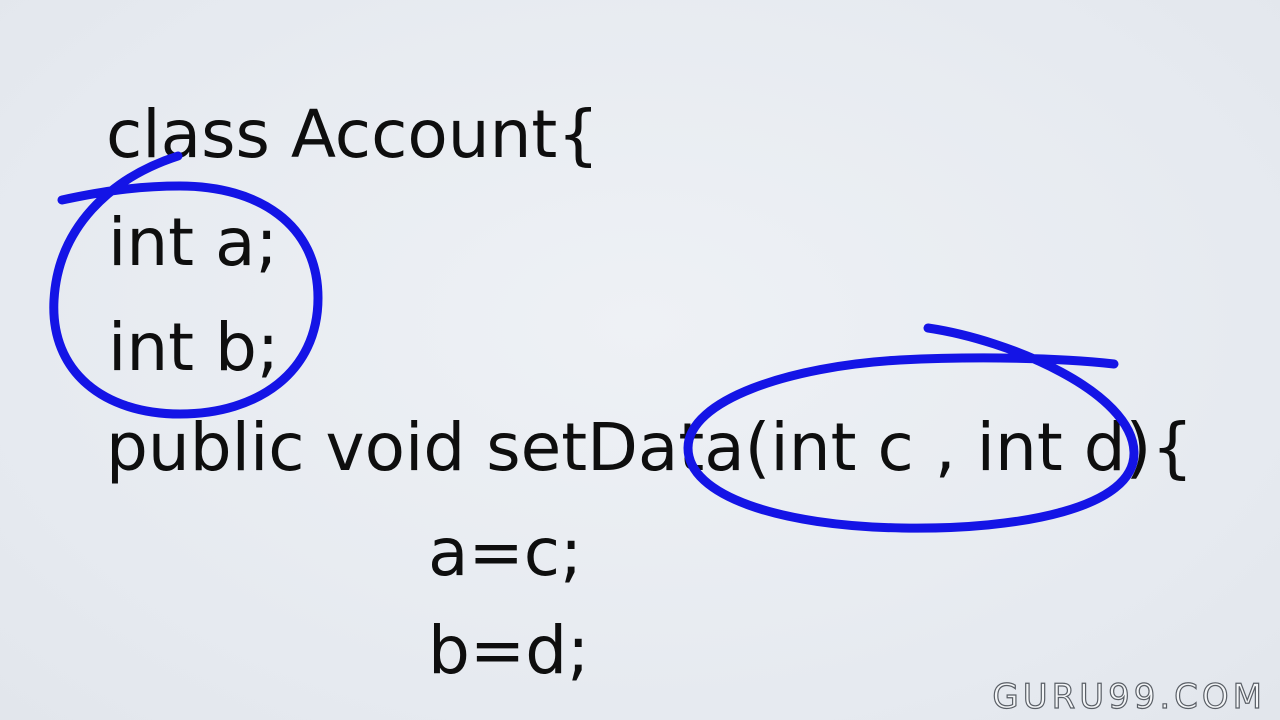 The height and width of the screenshot is (720, 1280). I want to click on site-watermark: GURU99.COM, so click(1129, 697).